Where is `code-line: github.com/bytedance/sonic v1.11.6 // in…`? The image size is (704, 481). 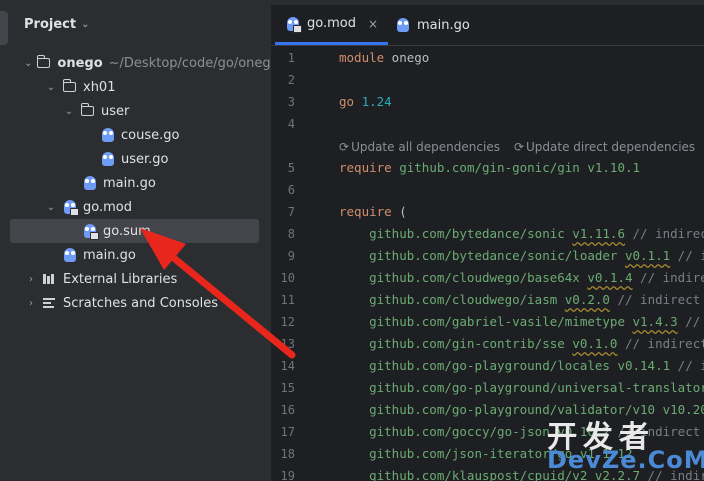 code-line: github.com/bytedance/sonic v1.11.6 // in… is located at coordinates (521, 233).